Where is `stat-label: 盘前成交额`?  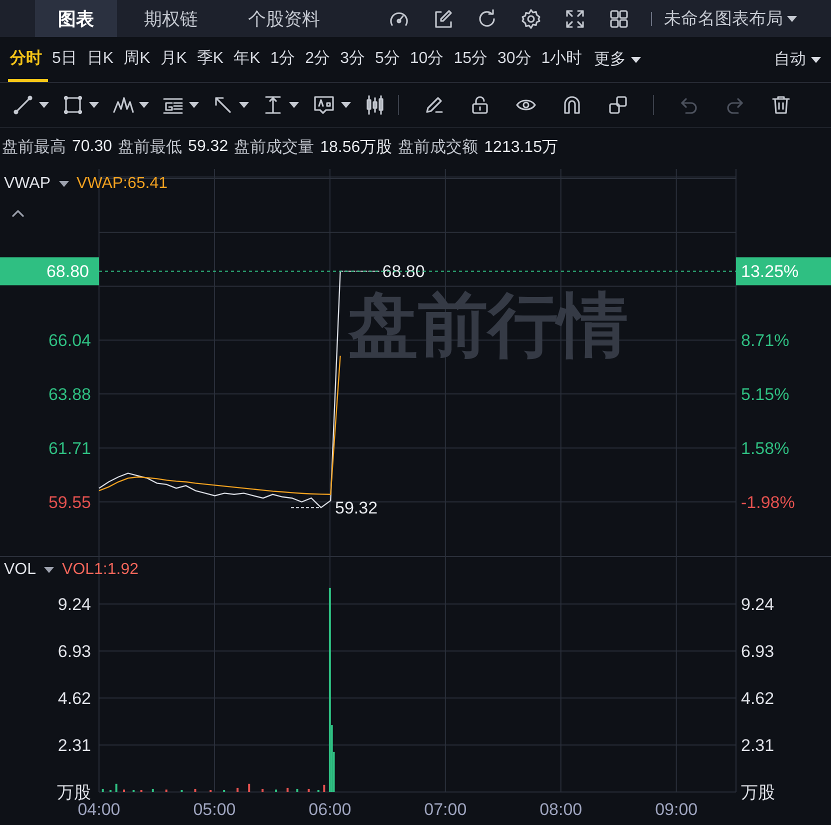
stat-label: 盘前成交额 is located at coordinates (438, 148).